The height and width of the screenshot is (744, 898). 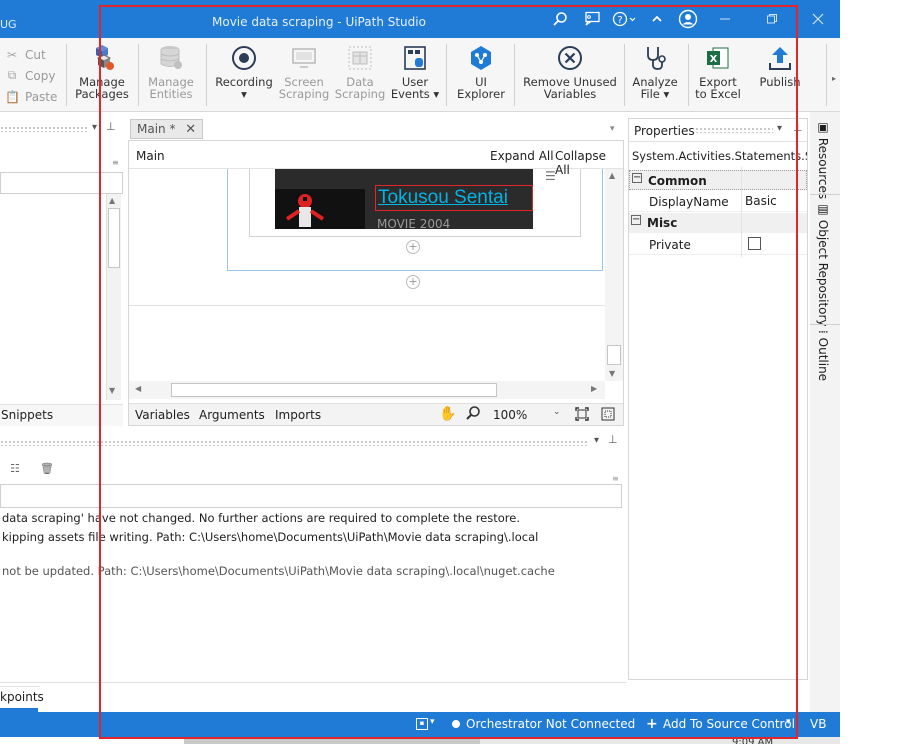 I want to click on minimize-icon, so click(x=725, y=19).